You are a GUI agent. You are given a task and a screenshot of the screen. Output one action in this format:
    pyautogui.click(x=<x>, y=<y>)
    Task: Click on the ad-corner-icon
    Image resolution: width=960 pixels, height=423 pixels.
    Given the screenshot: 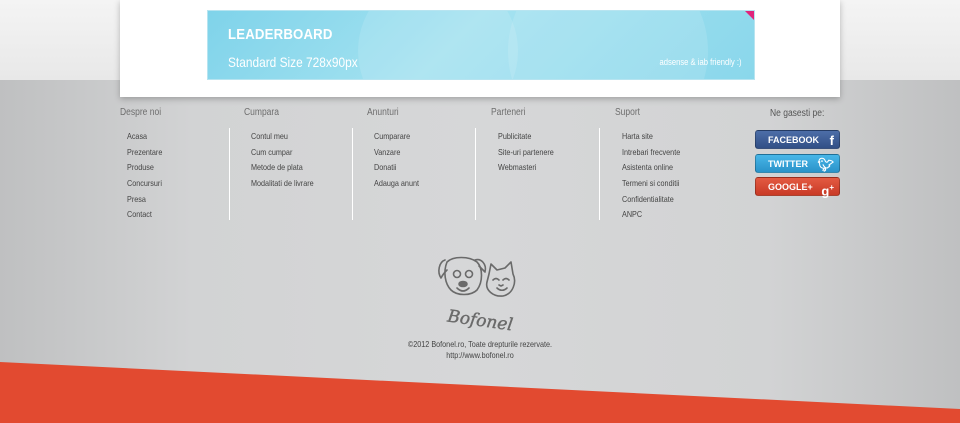 What is the action you would take?
    pyautogui.click(x=749, y=15)
    